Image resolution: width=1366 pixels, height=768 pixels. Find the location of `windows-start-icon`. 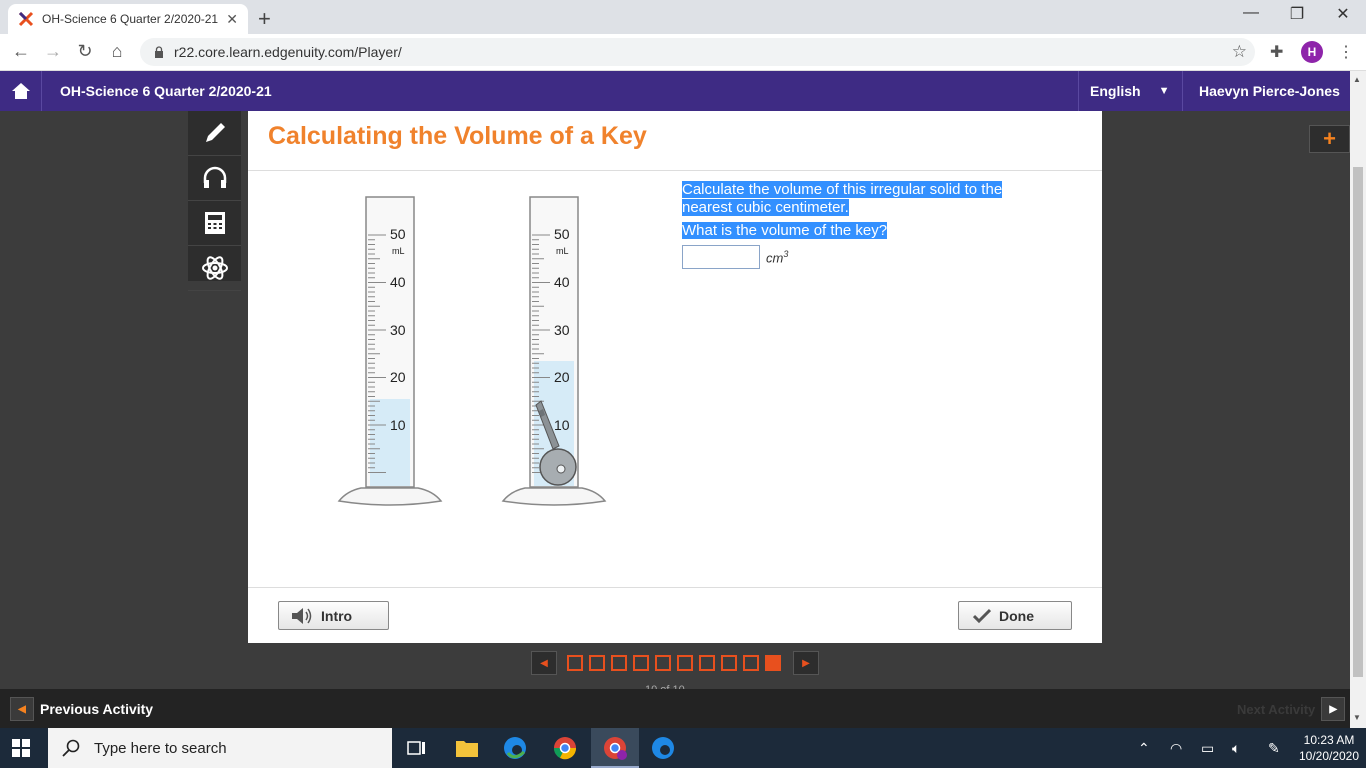

windows-start-icon is located at coordinates (21, 748).